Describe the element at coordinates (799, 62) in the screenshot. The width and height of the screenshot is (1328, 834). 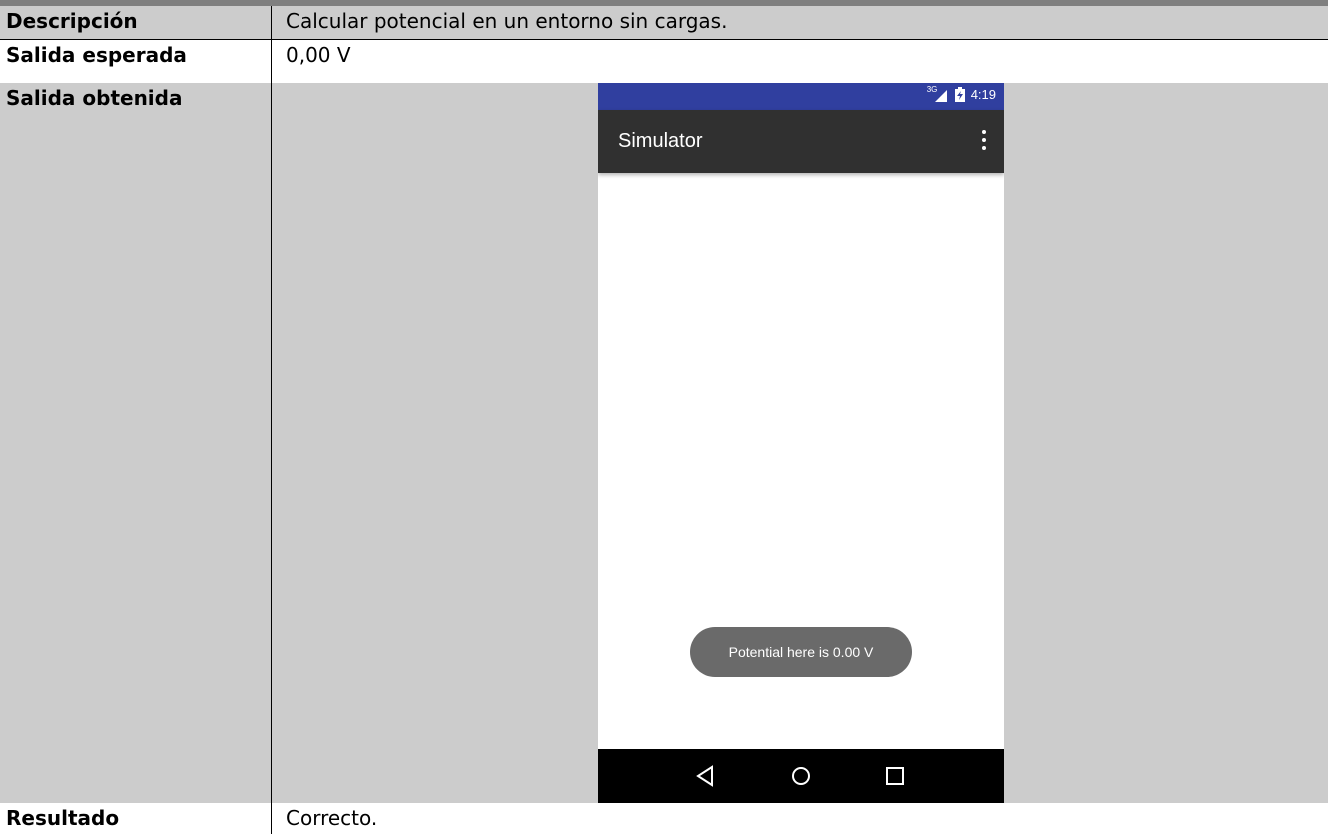
I see `row-value: 0,00 V` at that location.